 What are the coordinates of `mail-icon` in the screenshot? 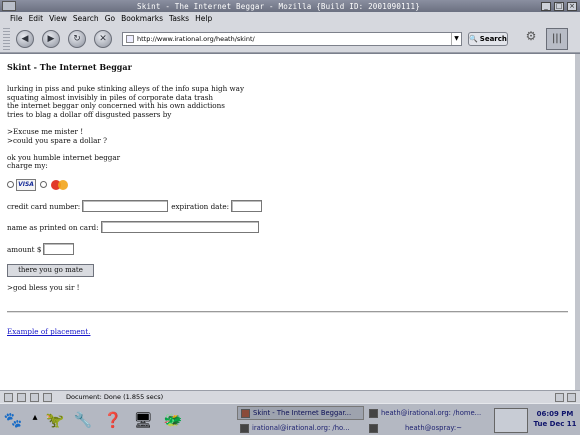 It's located at (21, 397).